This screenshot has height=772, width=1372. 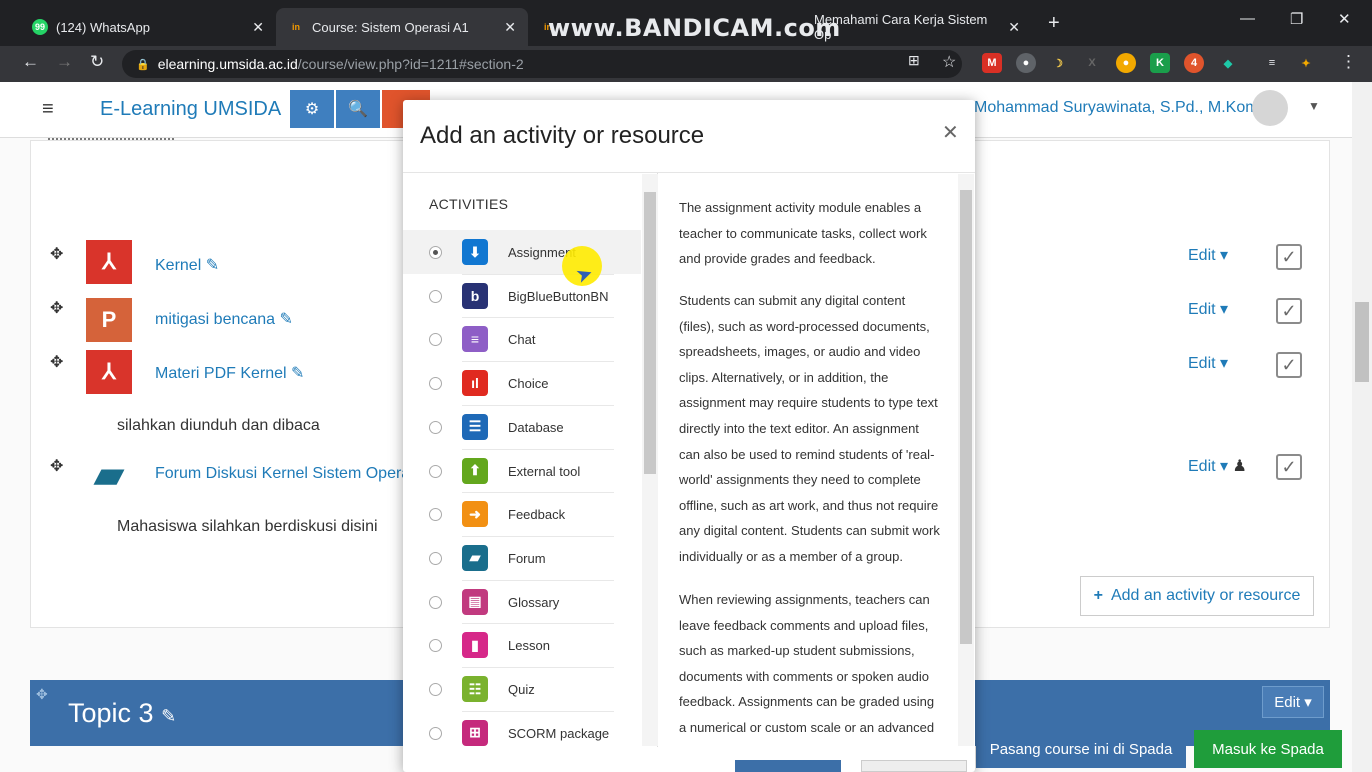 What do you see at coordinates (190, 109) in the screenshot?
I see `site-brand: E-Learning UMSIDA` at bounding box center [190, 109].